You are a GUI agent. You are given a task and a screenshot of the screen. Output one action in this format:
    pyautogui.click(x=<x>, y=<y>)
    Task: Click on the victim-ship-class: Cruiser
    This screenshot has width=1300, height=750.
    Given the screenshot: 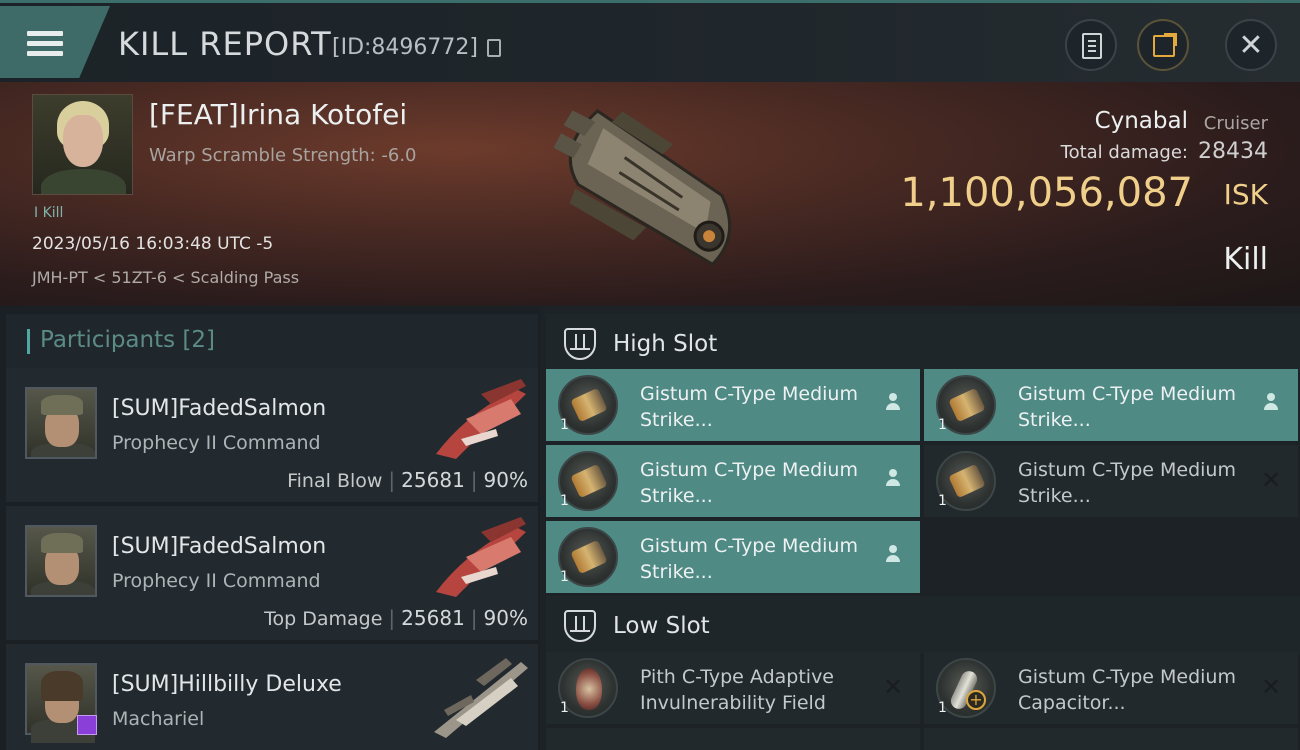 What is the action you would take?
    pyautogui.click(x=1235, y=123)
    